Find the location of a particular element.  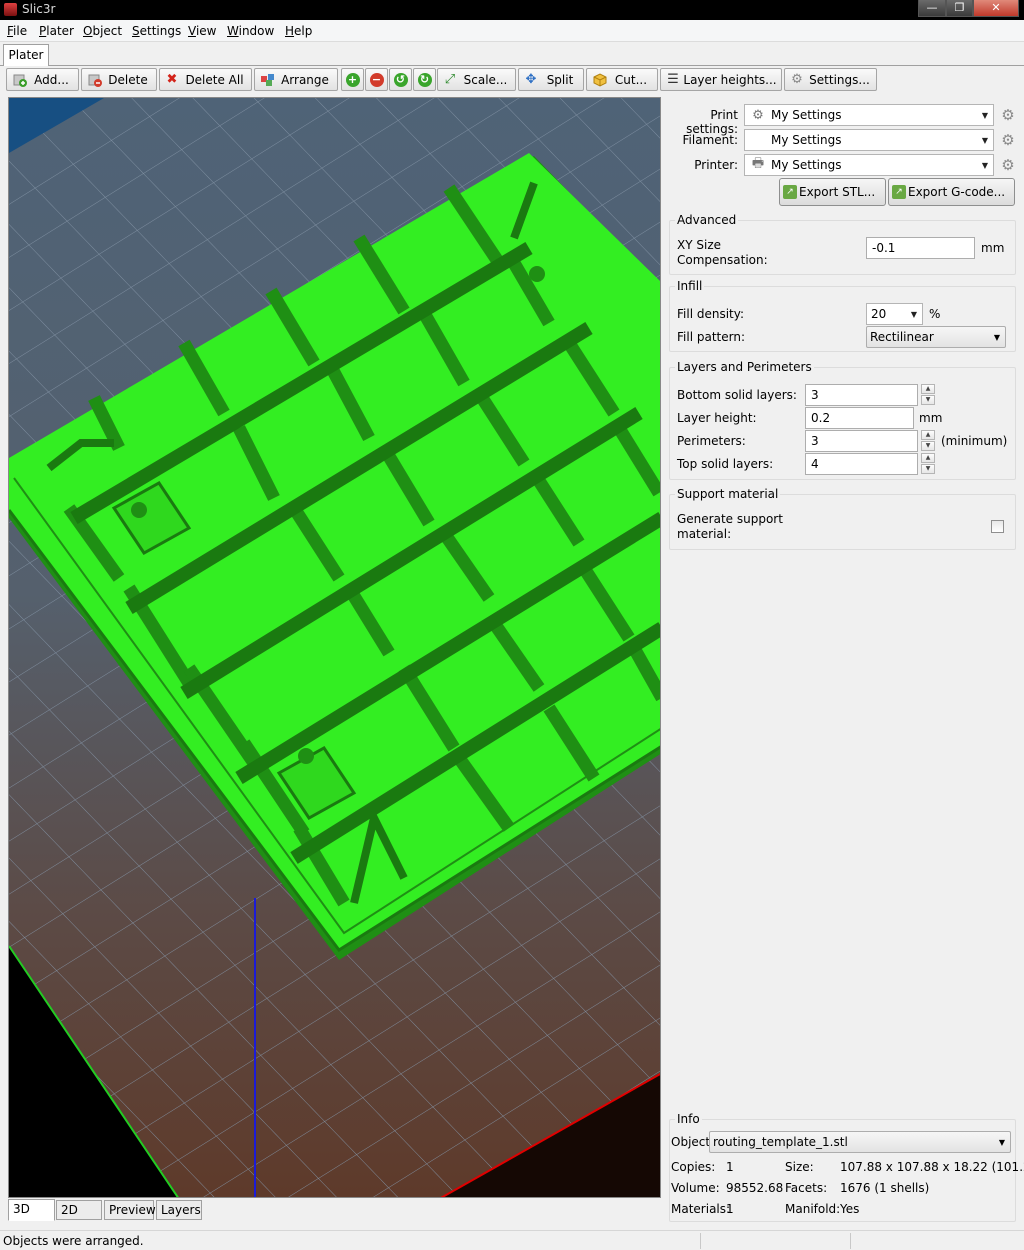

materials-value: 1 is located at coordinates (730, 1209).